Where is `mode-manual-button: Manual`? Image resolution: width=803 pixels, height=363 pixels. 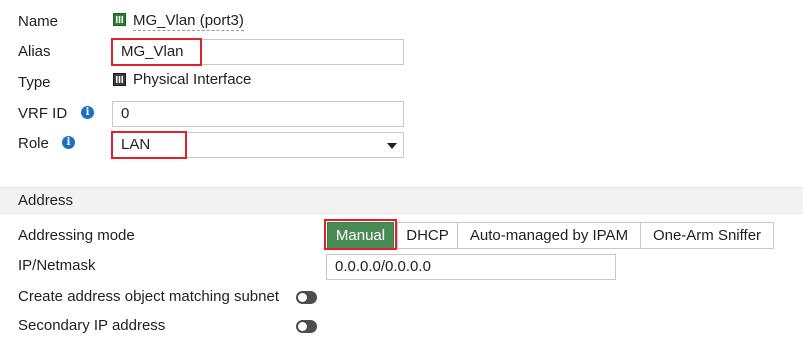
mode-manual-button: Manual is located at coordinates (360, 235).